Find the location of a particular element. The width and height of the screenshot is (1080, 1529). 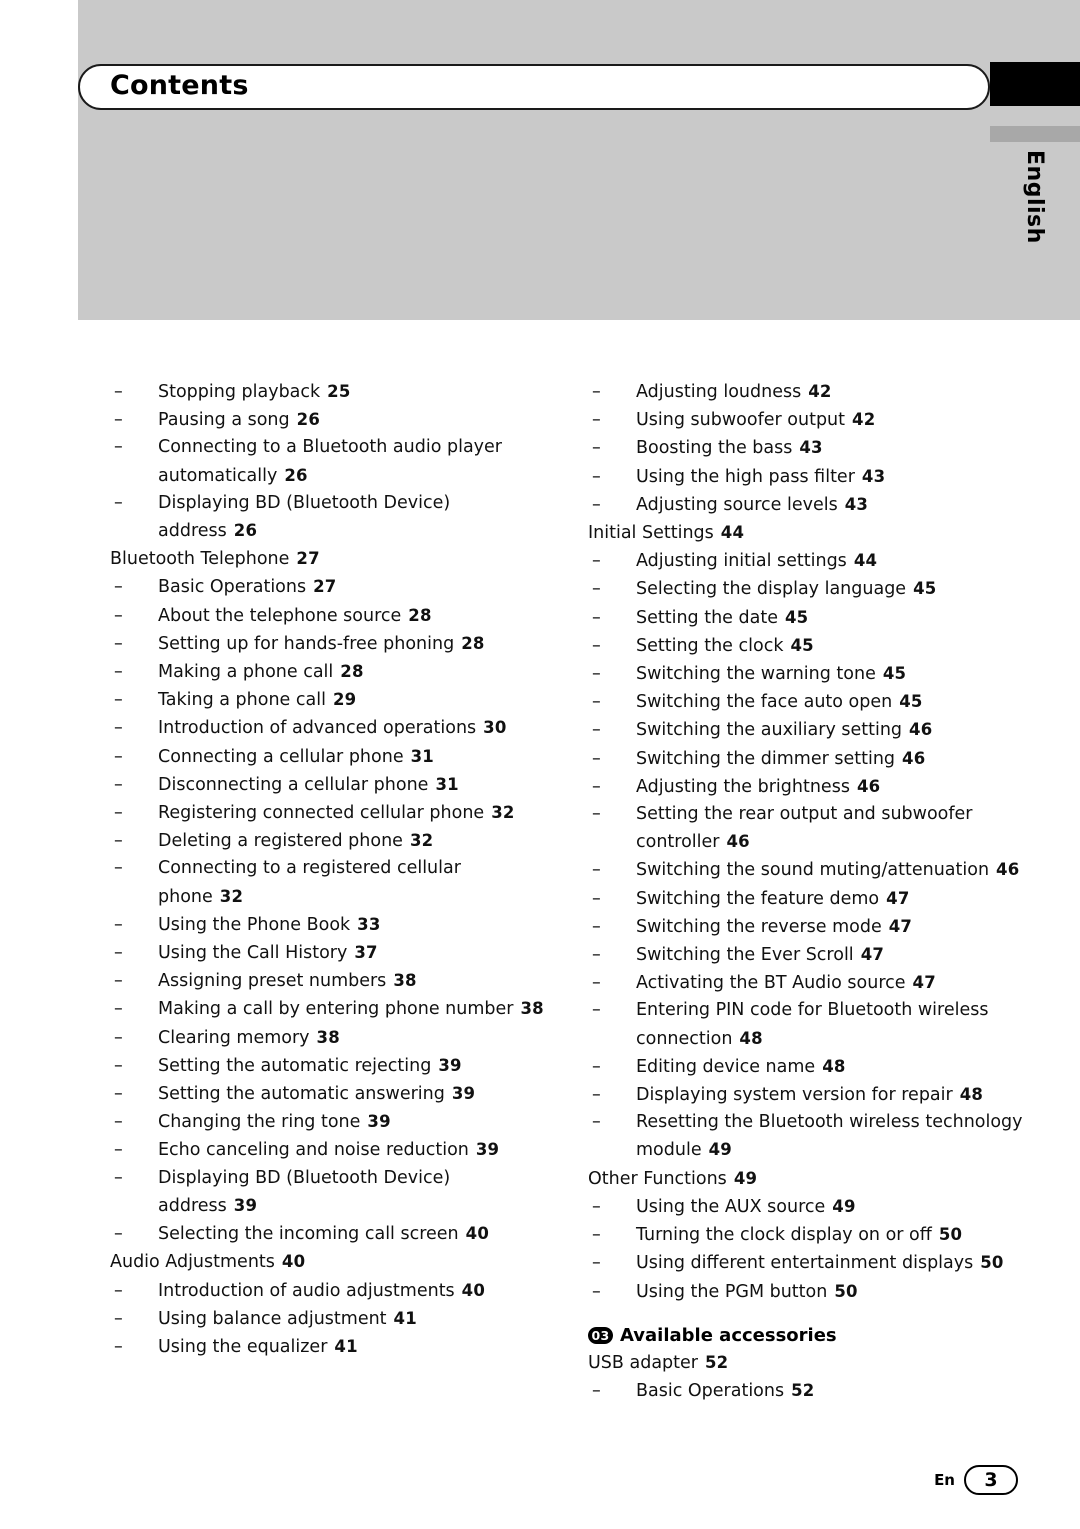

toc-entry-label: Bluetooth Telephone is located at coordinates (200, 559).